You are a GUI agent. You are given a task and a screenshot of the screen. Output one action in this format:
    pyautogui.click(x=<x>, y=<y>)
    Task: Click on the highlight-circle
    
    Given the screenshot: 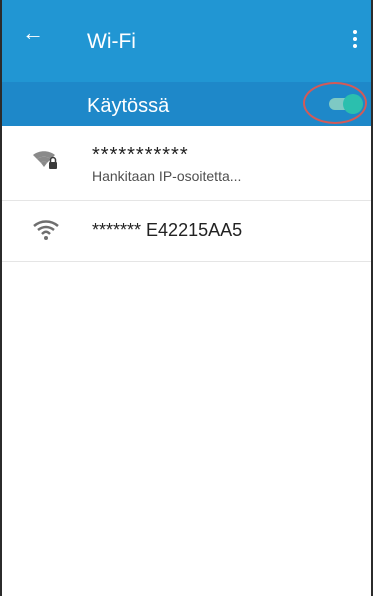 What is the action you would take?
    pyautogui.click(x=335, y=103)
    